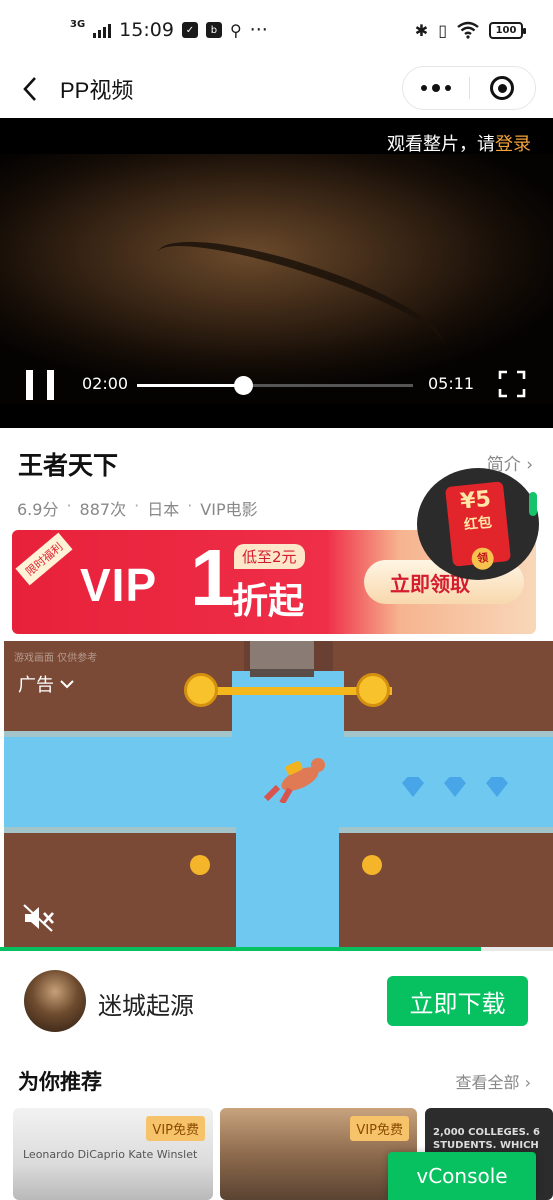 The image size is (553, 1200). I want to click on recommend-card: VIP免费 Leonardo DiCaprio Kate Winslet, so click(113, 1154).